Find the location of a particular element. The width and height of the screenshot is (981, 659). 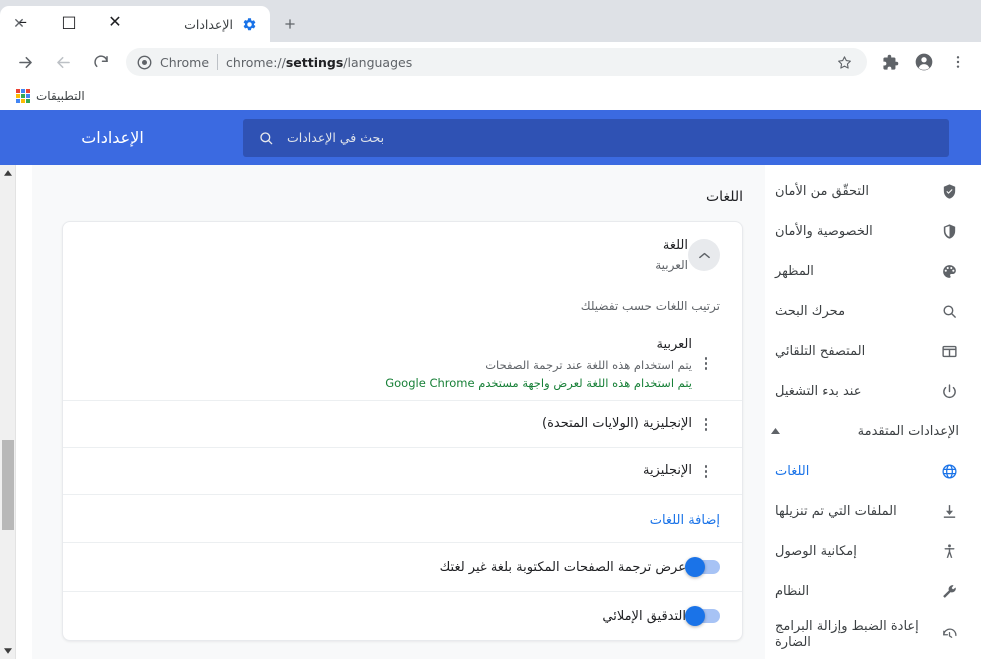

sidebar-item-reset-cleanup: إعادة الضبط وإزالة البرامج الضارة is located at coordinates (866, 635).